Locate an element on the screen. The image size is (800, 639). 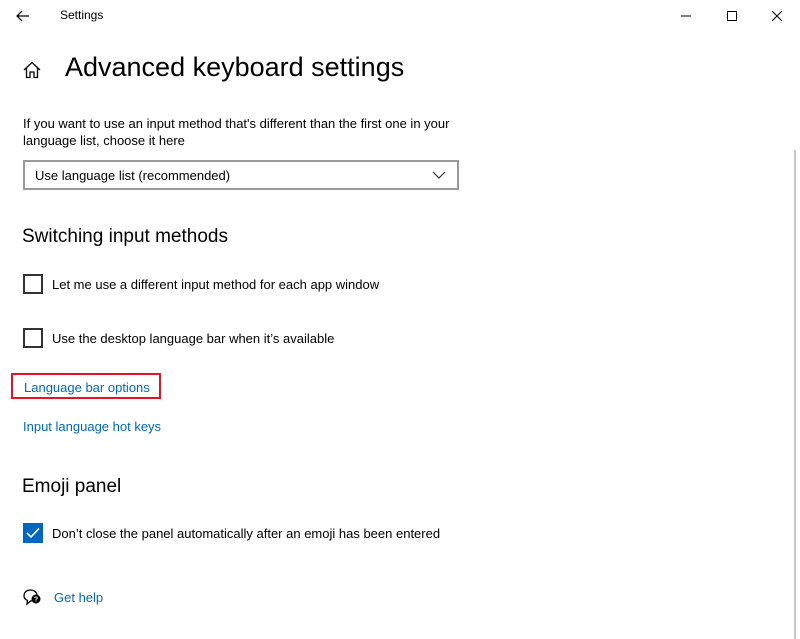
get-help-link: Get help is located at coordinates (78, 597).